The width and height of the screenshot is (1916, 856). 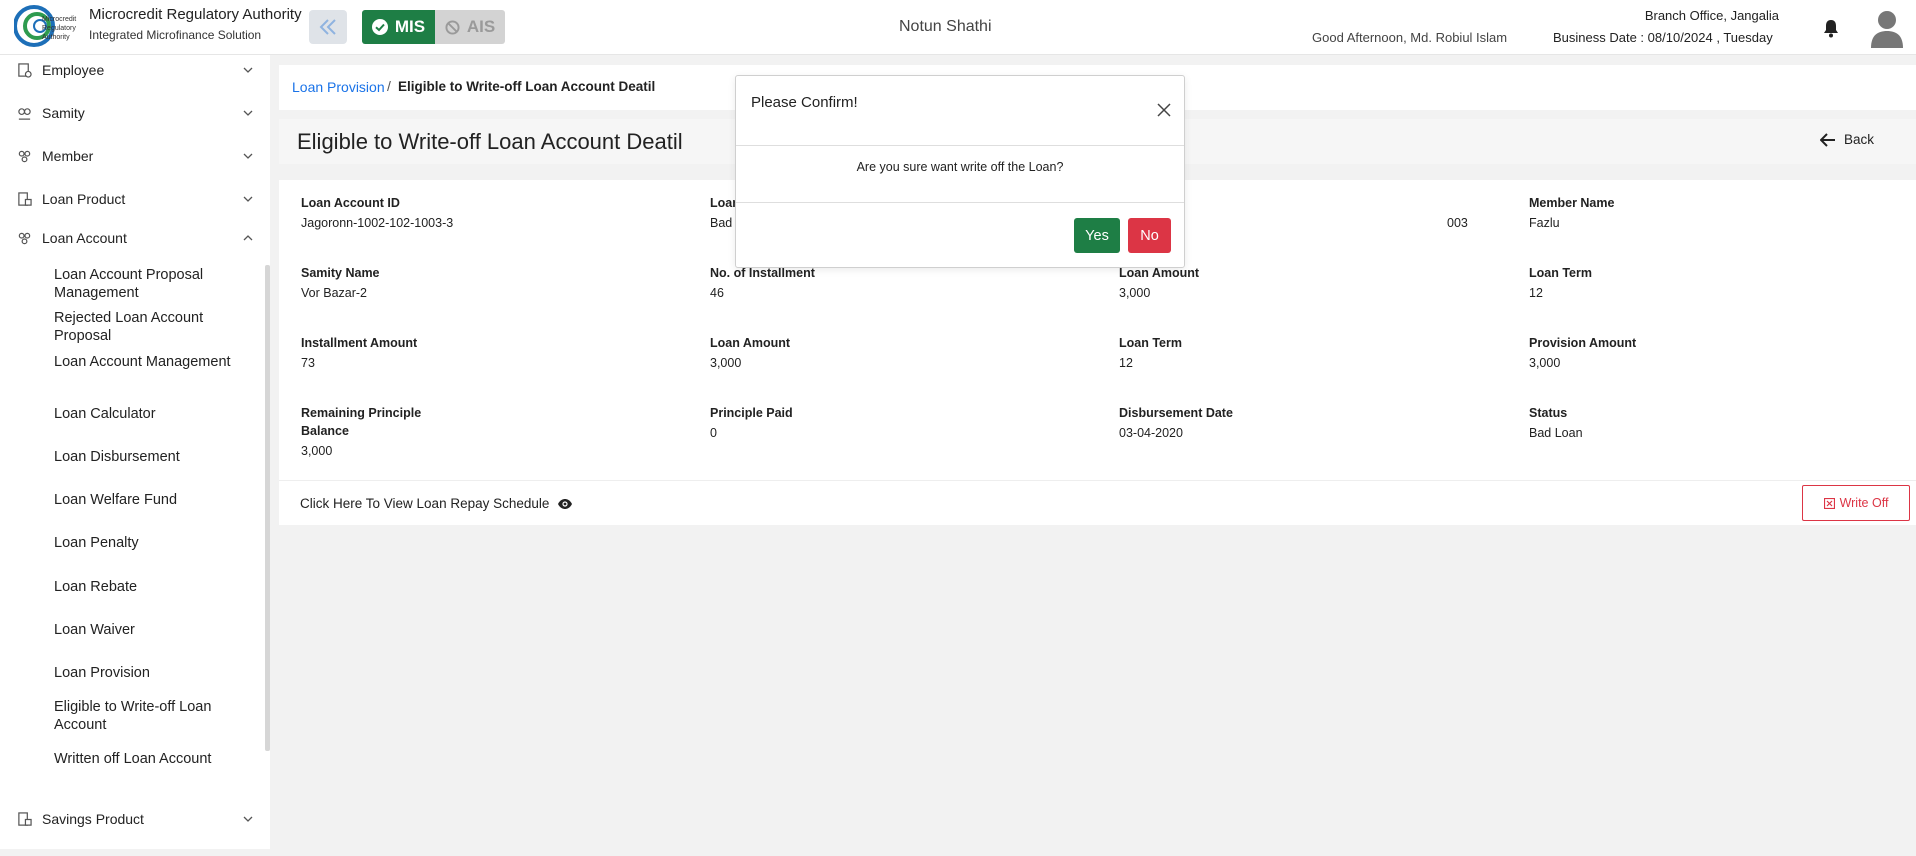 What do you see at coordinates (154, 673) in the screenshot?
I see `sidebar-sub-loan-provision: Loan Provision` at bounding box center [154, 673].